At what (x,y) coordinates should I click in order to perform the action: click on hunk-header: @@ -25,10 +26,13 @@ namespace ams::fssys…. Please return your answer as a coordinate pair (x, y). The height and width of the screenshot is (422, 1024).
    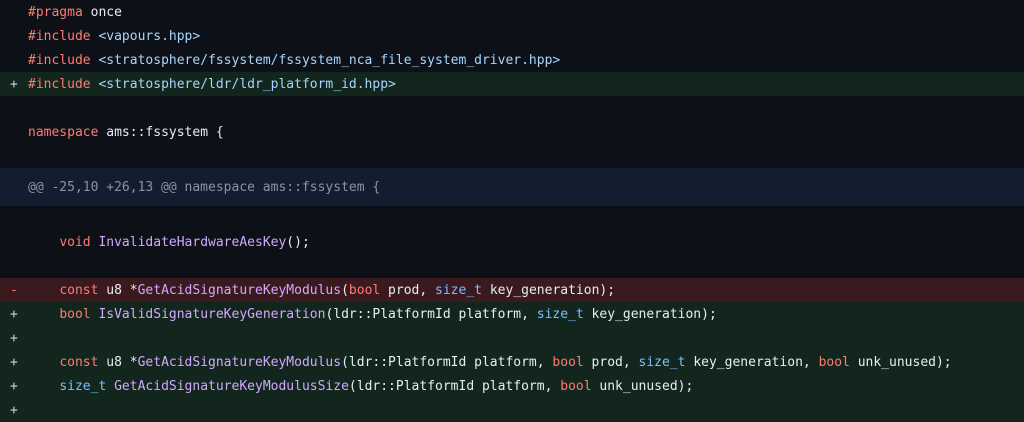
    Looking at the image, I should click on (512, 187).